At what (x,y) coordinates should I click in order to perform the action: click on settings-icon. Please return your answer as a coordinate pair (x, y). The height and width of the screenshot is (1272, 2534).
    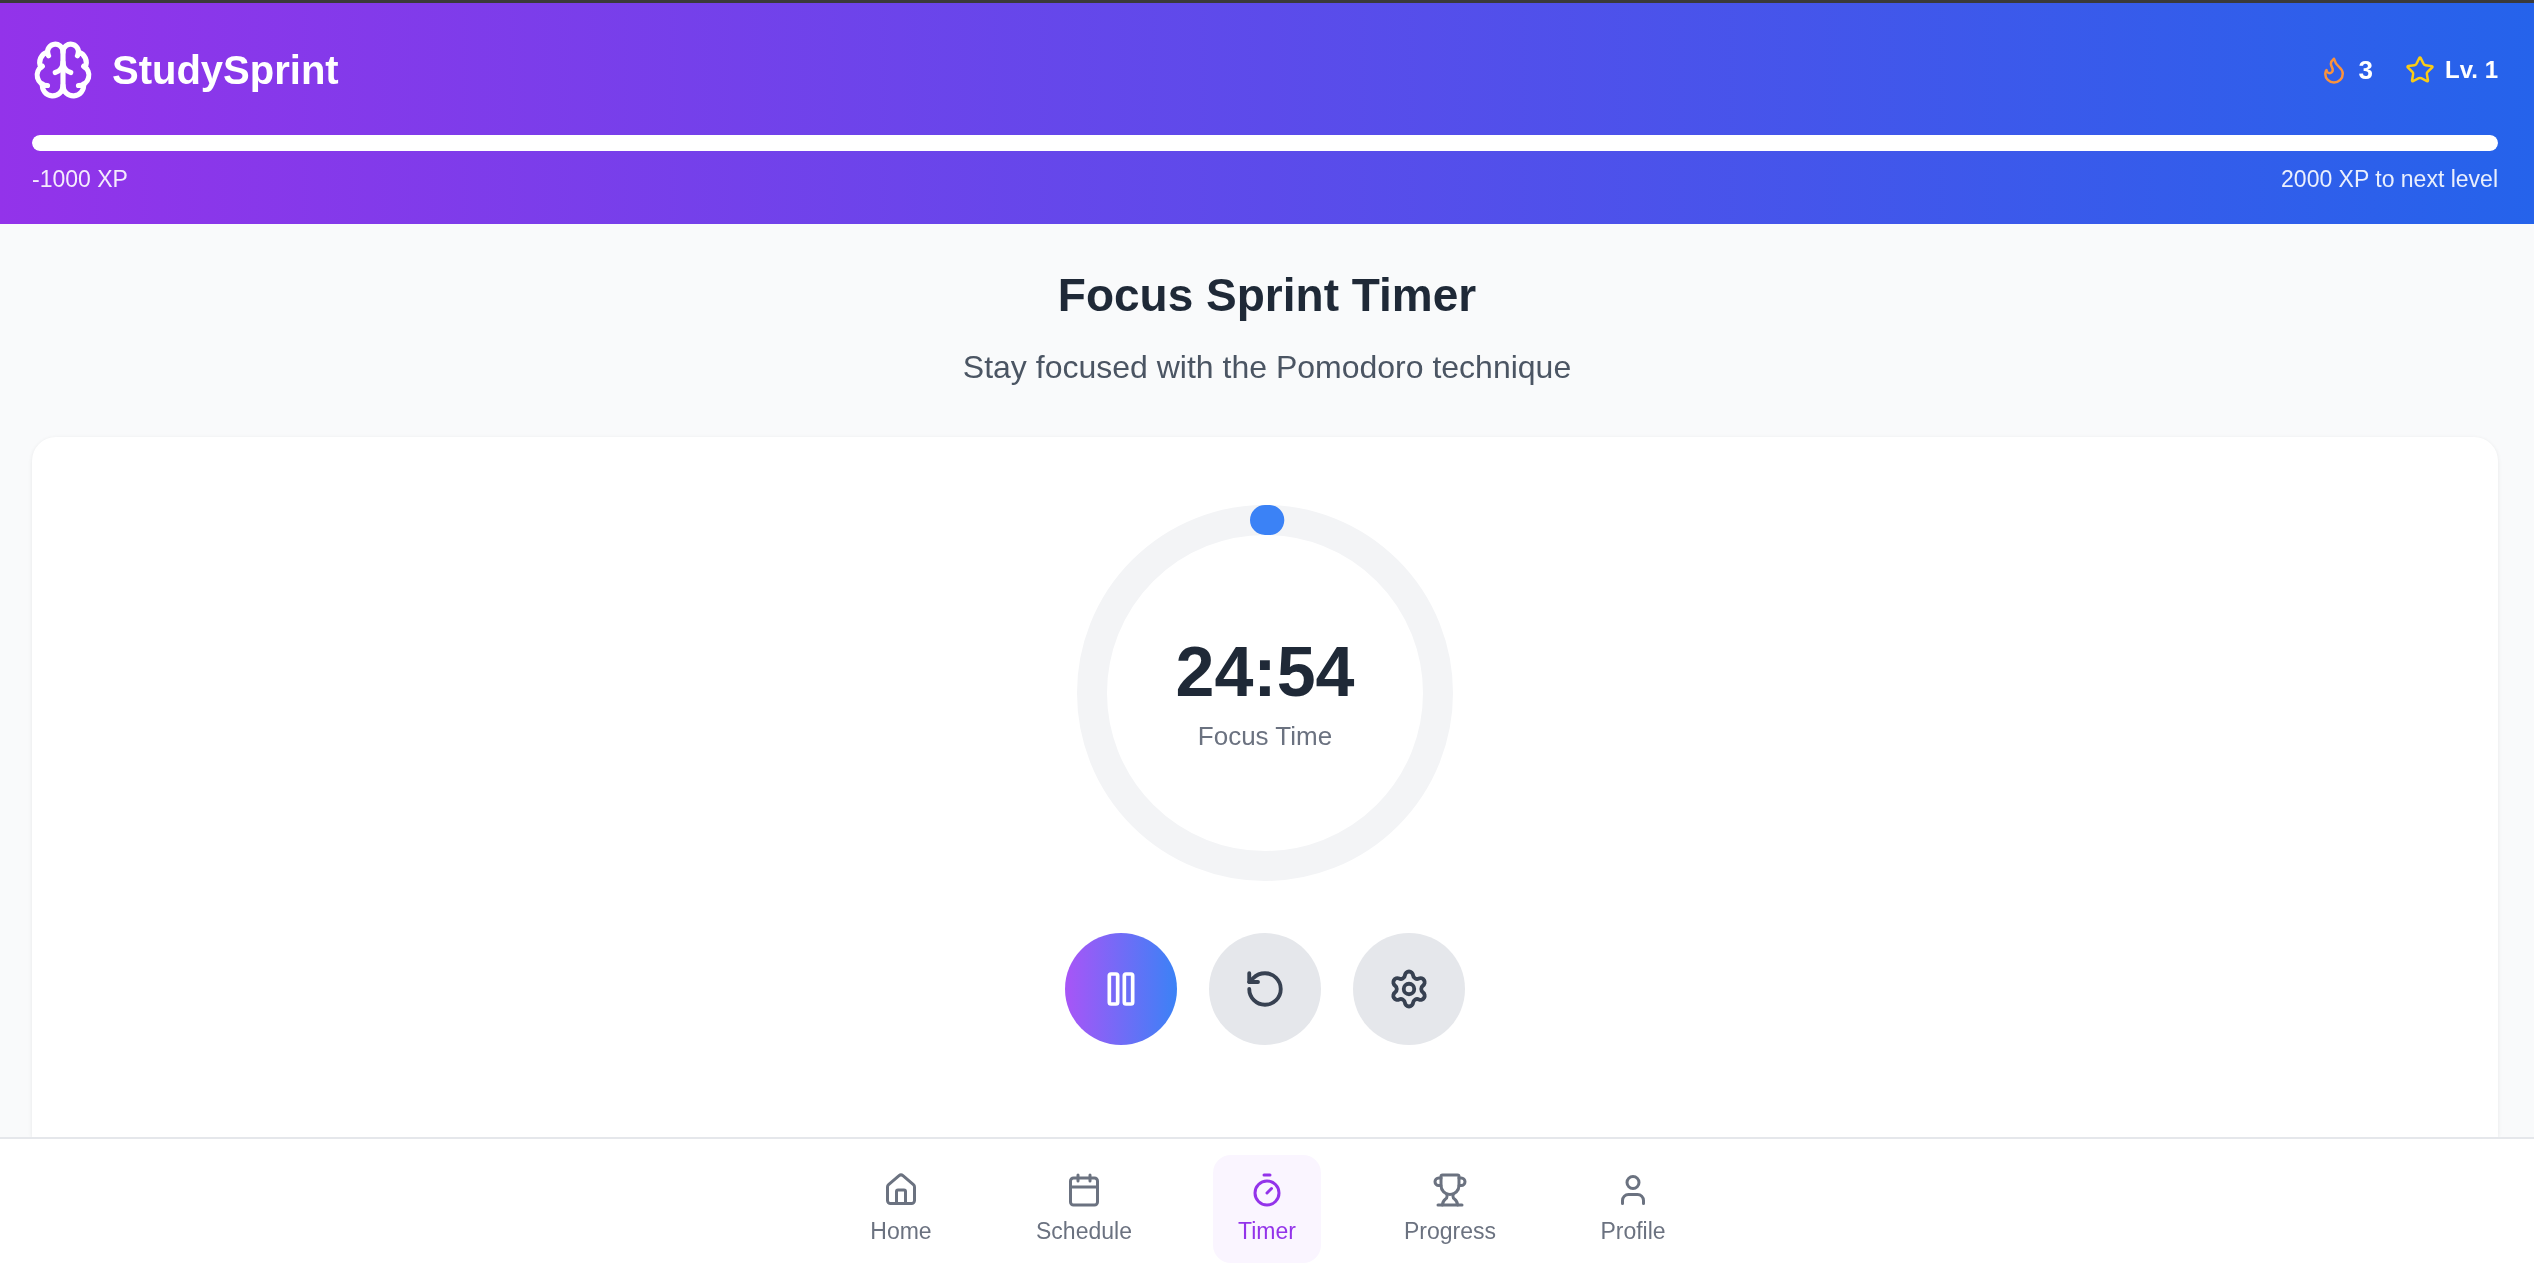
    Looking at the image, I should click on (1409, 989).